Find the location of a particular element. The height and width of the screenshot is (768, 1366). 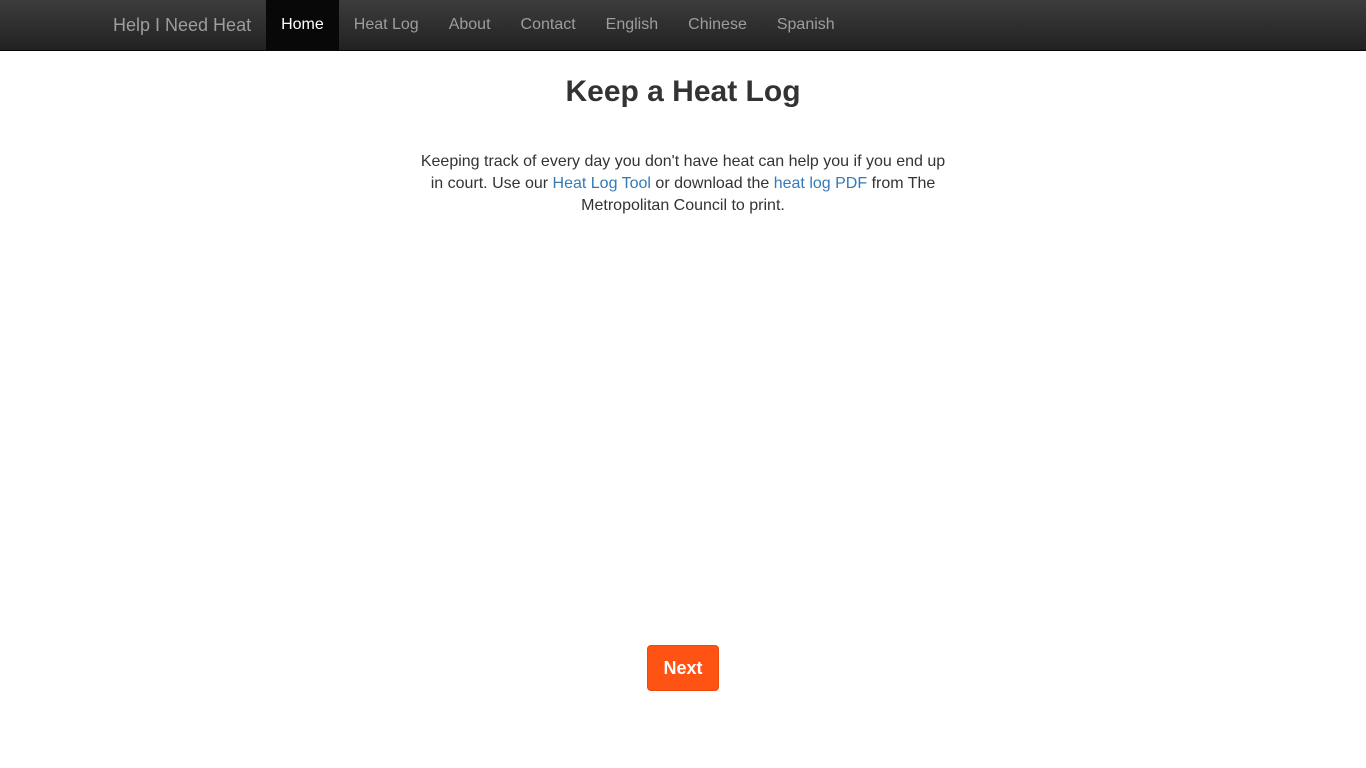

nav-link-contact: Contact is located at coordinates (548, 25).